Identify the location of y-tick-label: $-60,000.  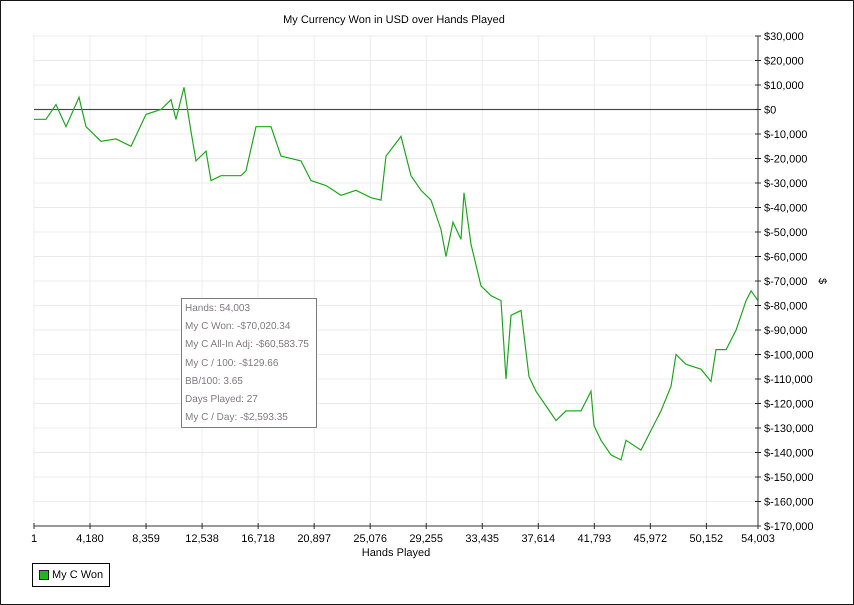
(786, 258).